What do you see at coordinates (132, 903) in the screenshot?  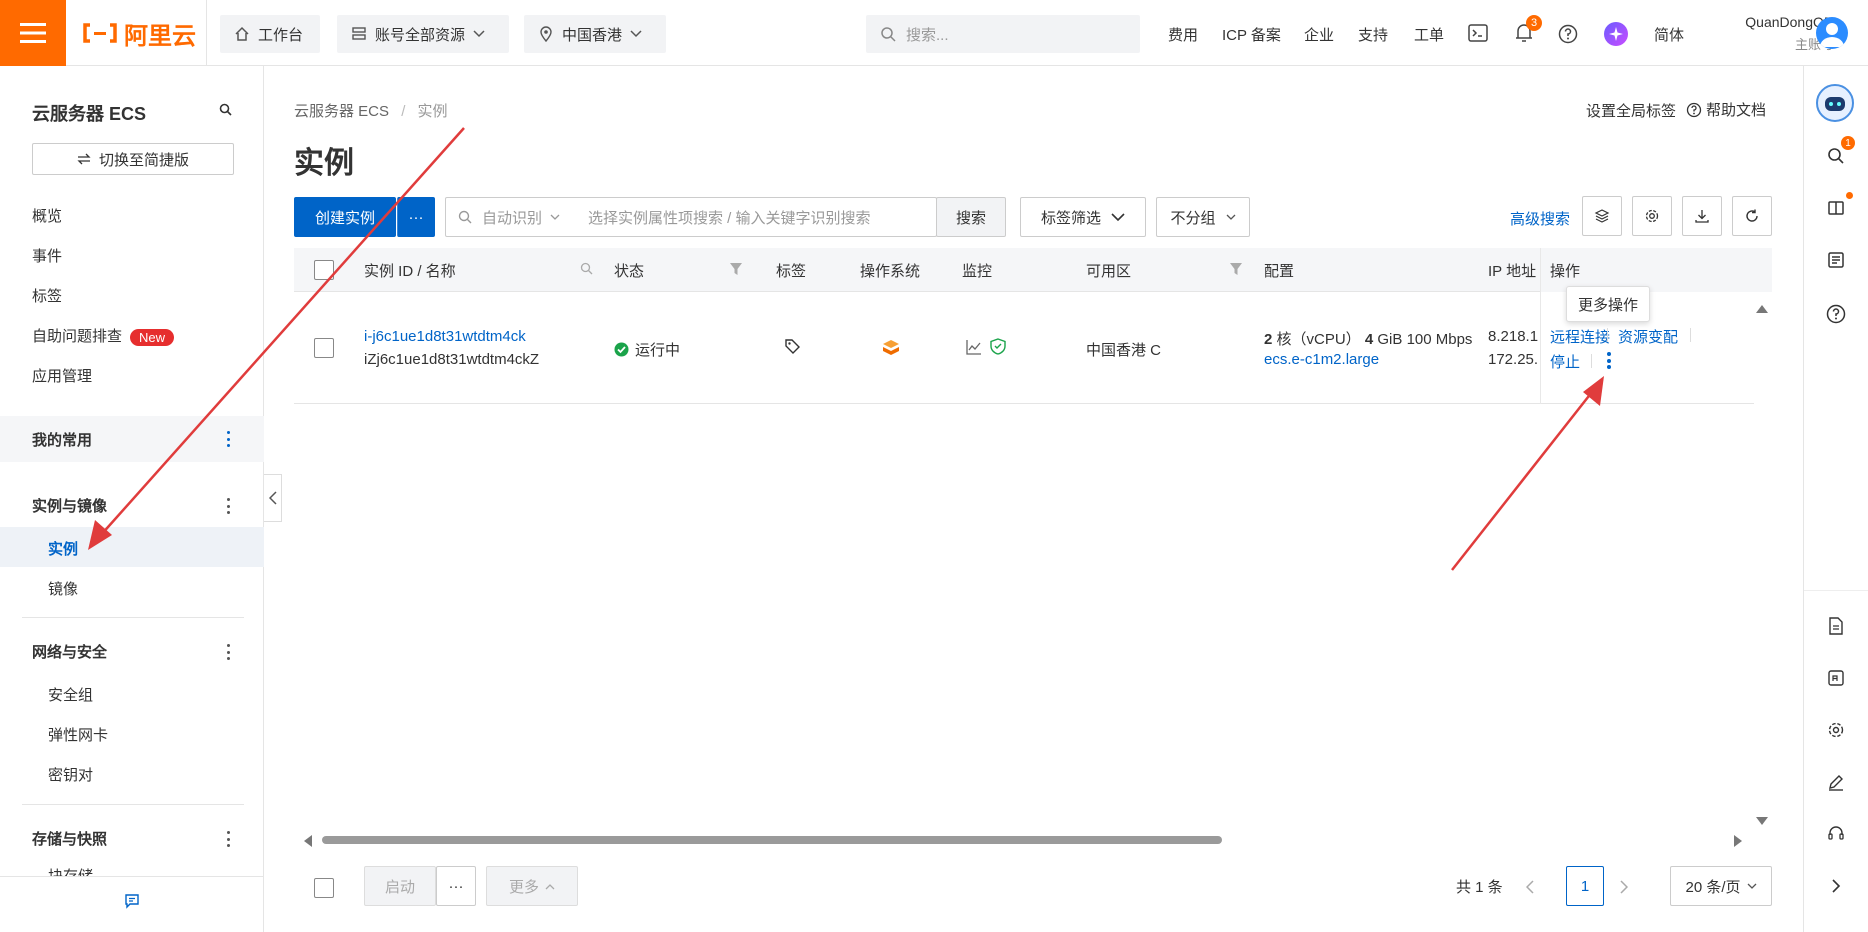 I see `feedback-icon` at bounding box center [132, 903].